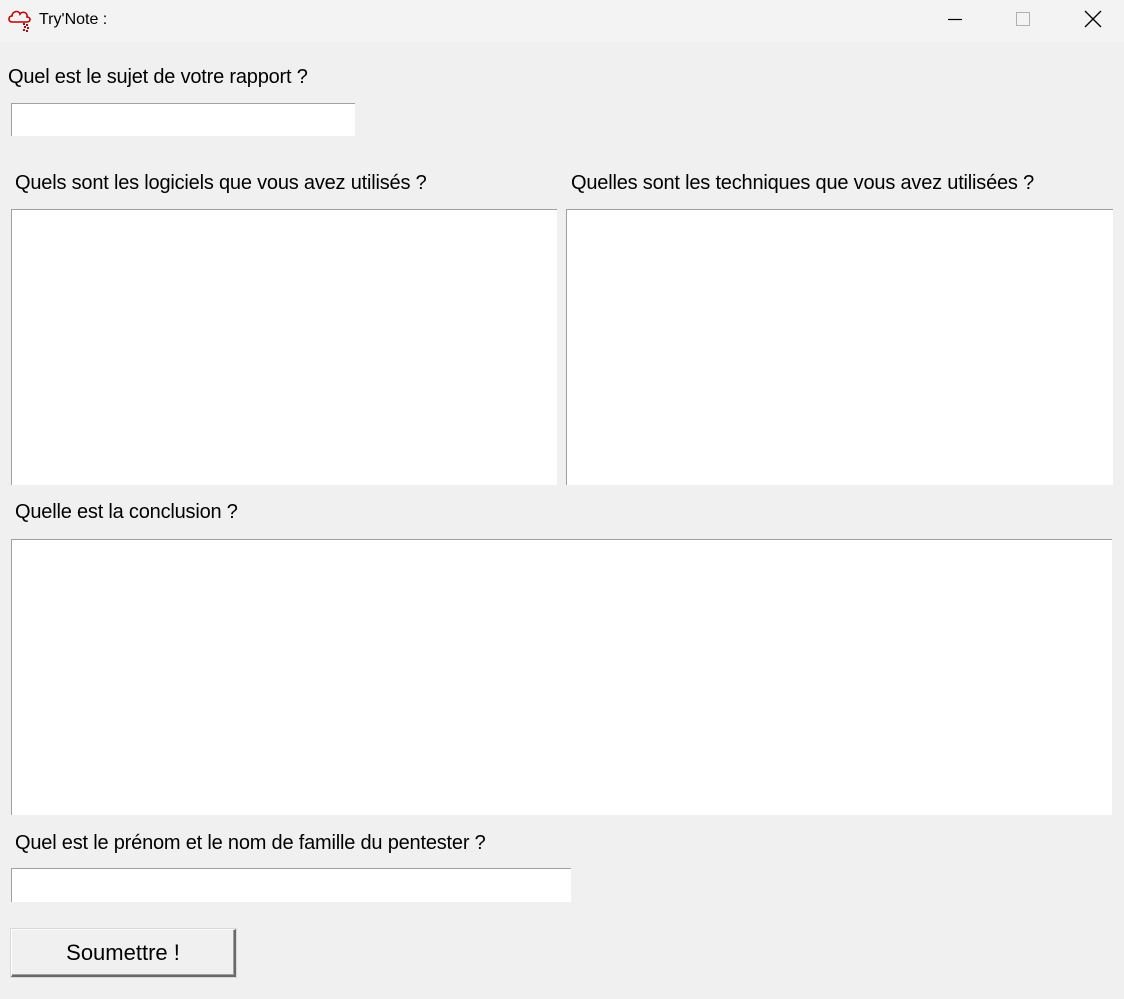 The image size is (1124, 999). Describe the element at coordinates (158, 77) in the screenshot. I see `subject-label: Quel est le sujet de votre rapport ?` at that location.